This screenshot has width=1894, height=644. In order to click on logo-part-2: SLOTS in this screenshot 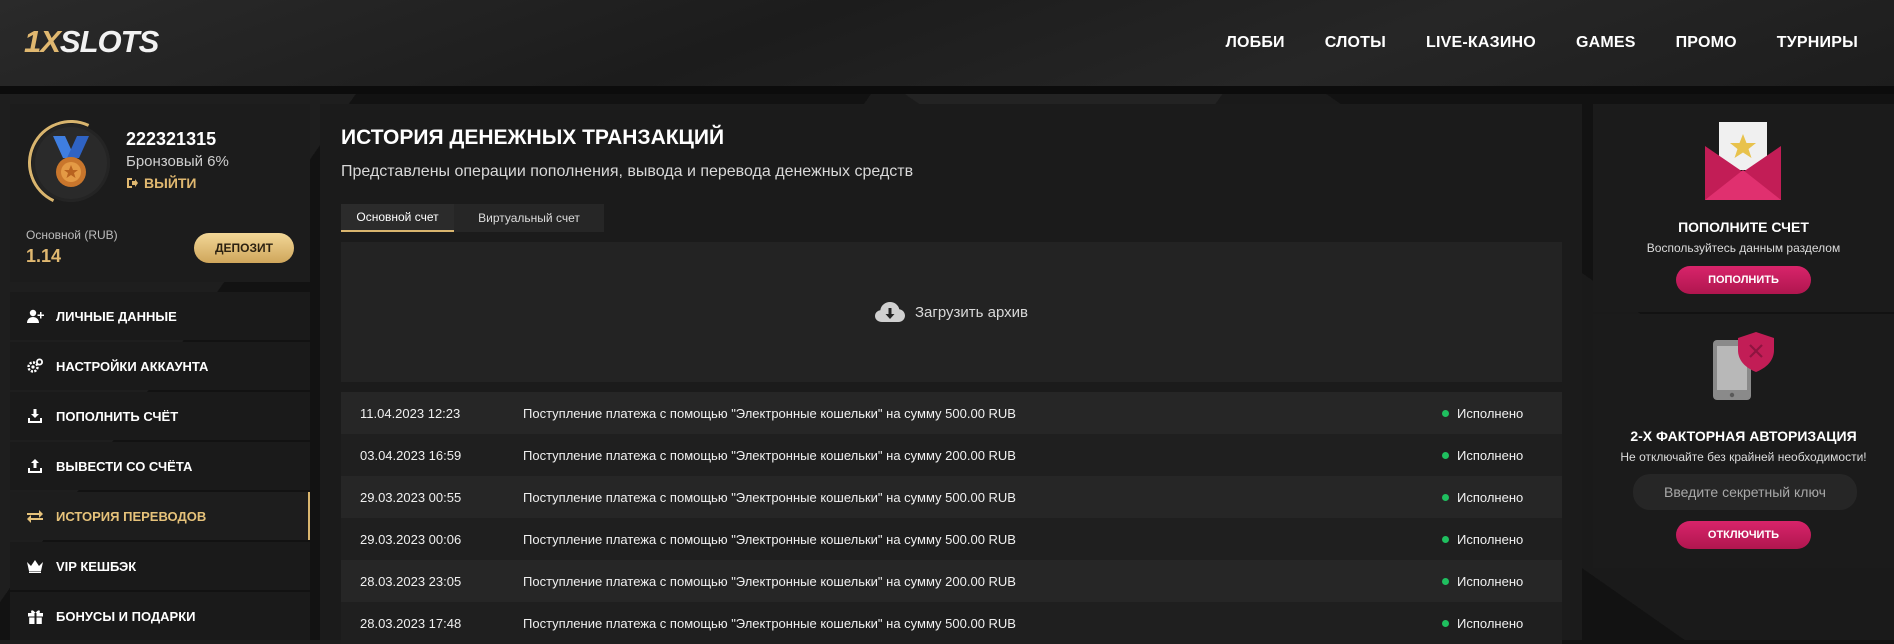, I will do `click(109, 41)`.